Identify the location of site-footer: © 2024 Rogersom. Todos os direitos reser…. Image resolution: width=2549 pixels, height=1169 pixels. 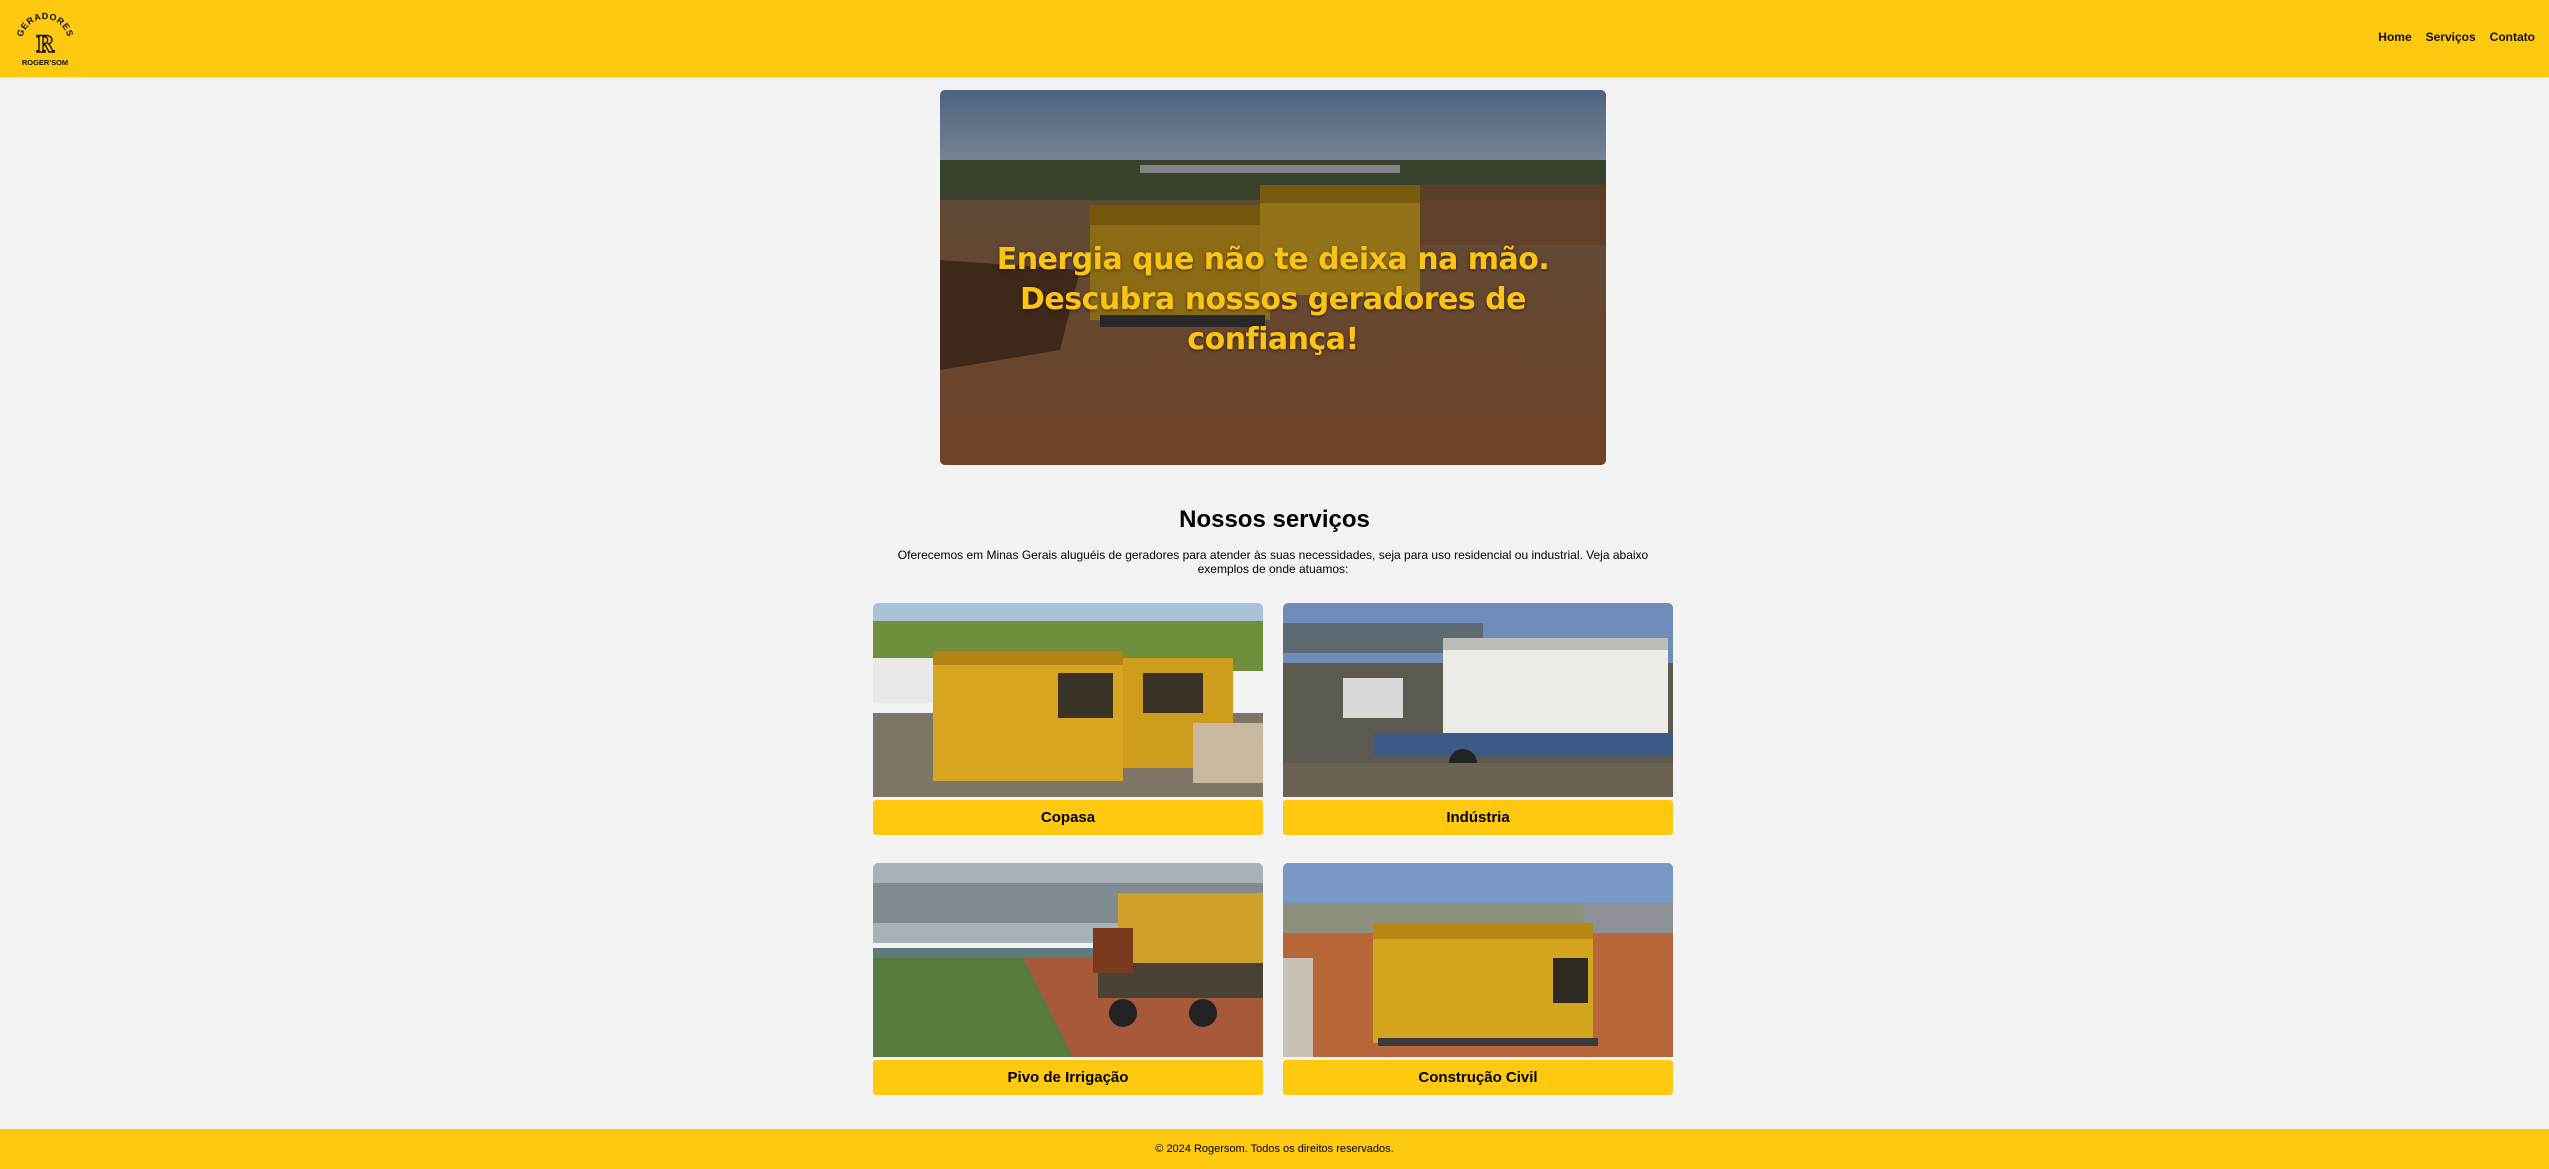
(1274, 1149).